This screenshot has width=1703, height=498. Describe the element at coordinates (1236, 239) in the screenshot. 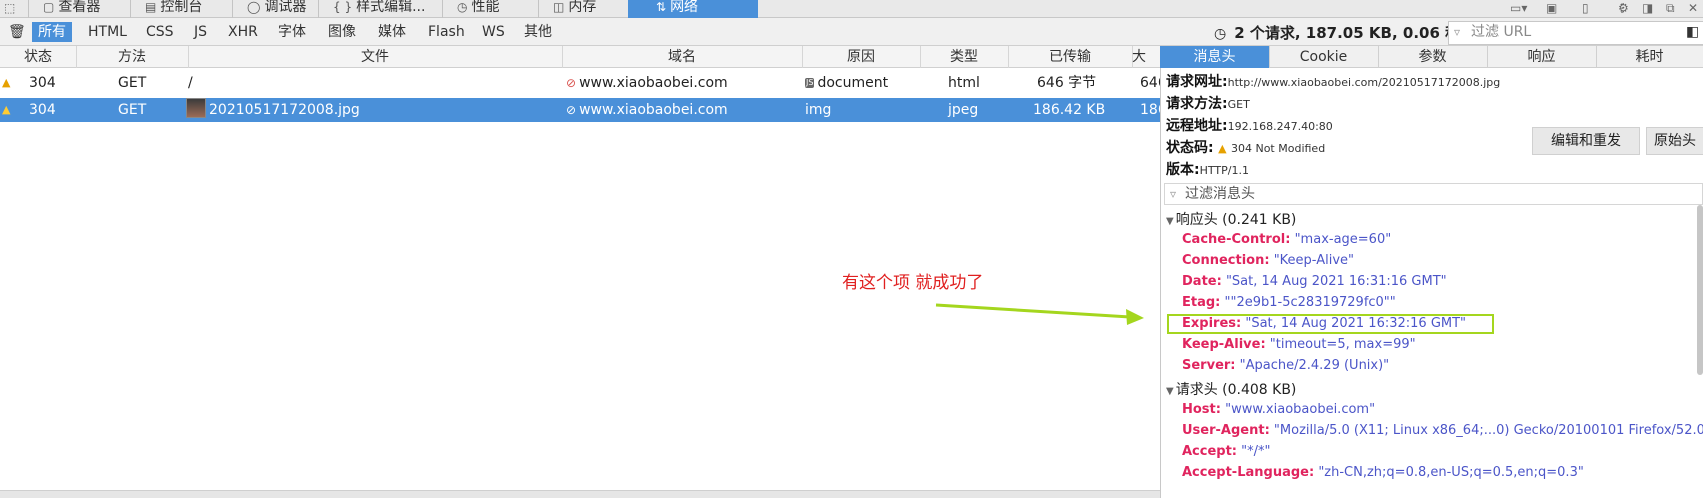

I see `header-key: Cache-Control:` at that location.